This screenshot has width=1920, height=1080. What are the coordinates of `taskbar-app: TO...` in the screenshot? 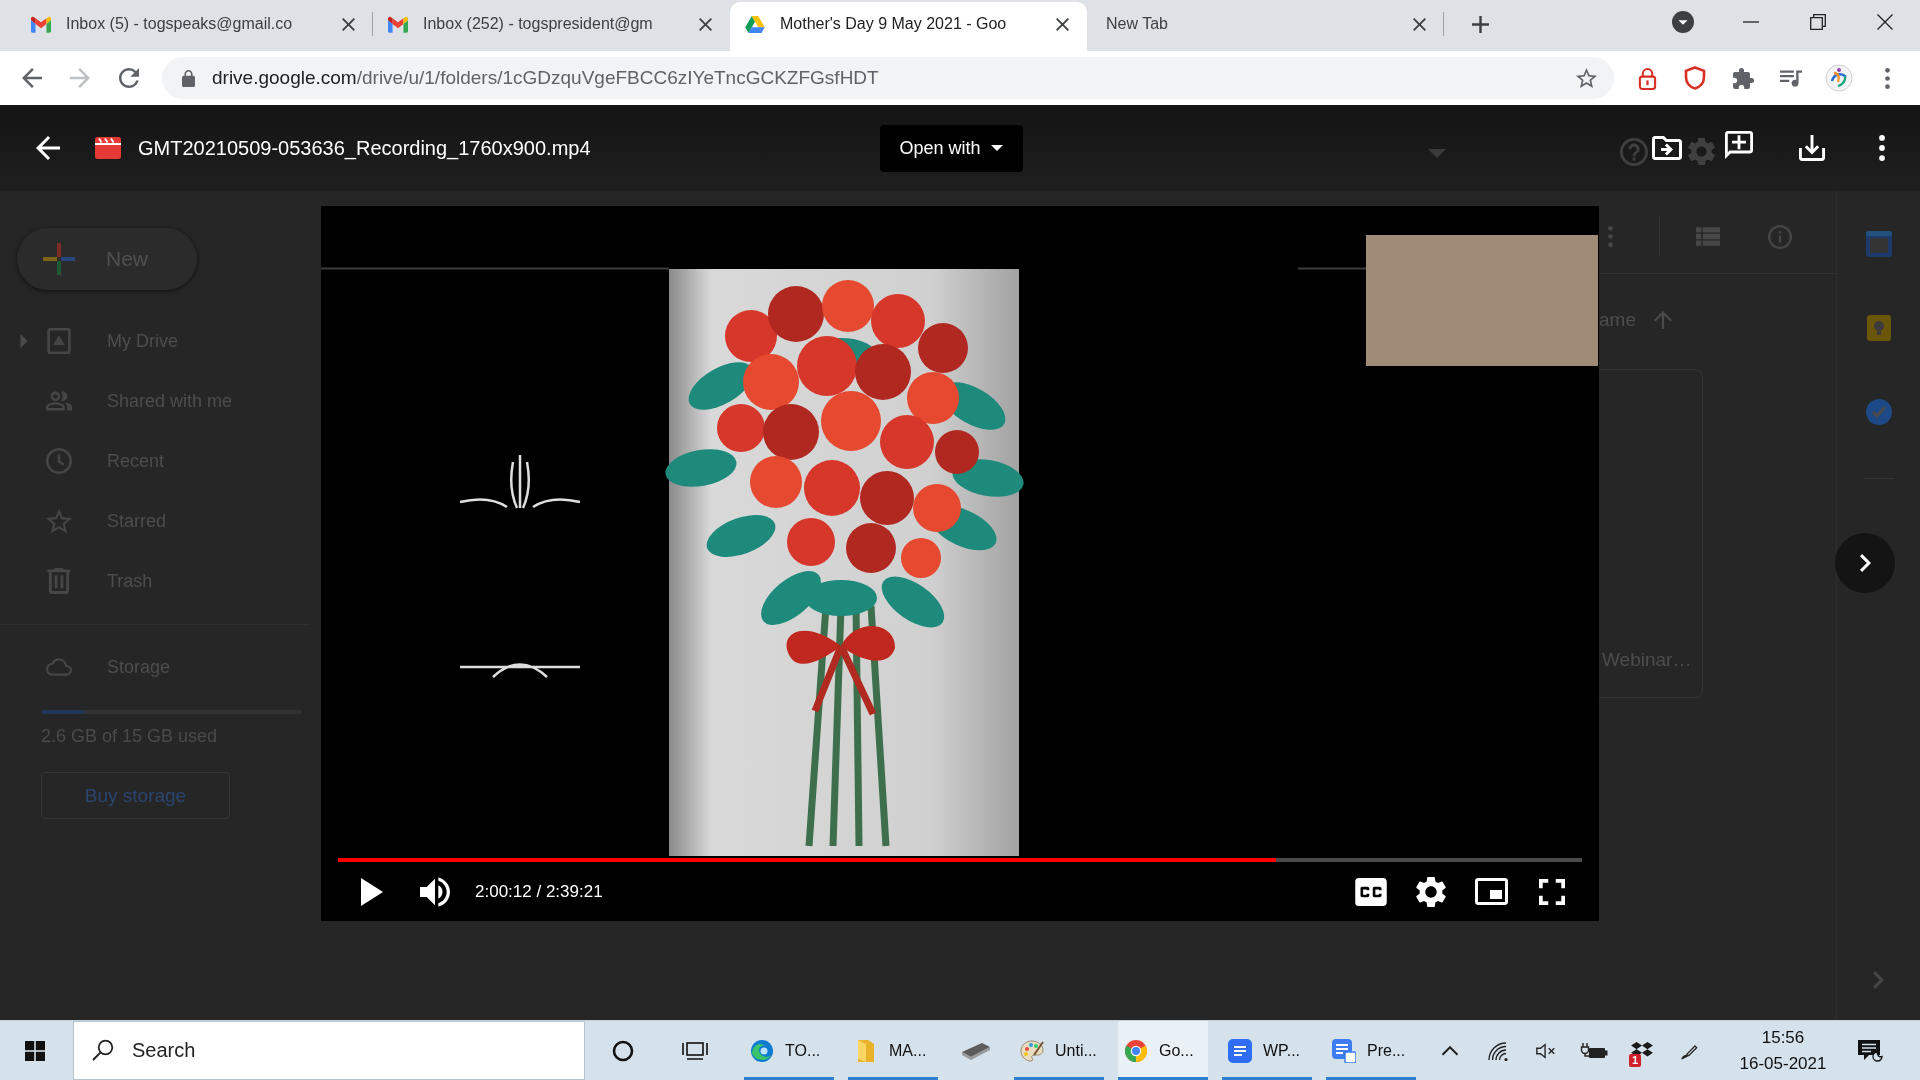 It's located at (789, 1050).